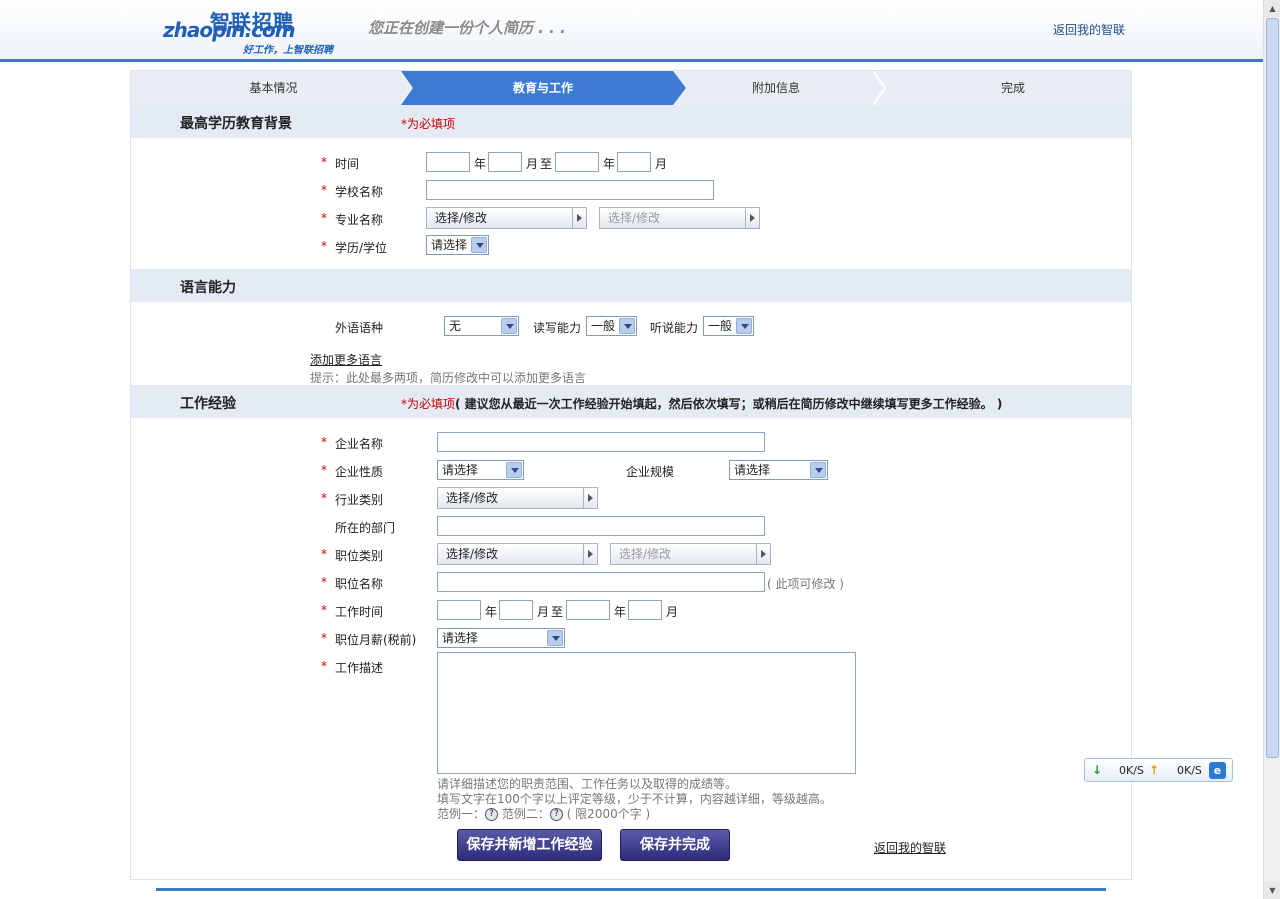 The height and width of the screenshot is (899, 1280). I want to click on company-scale-select: 请选择, so click(778, 470).